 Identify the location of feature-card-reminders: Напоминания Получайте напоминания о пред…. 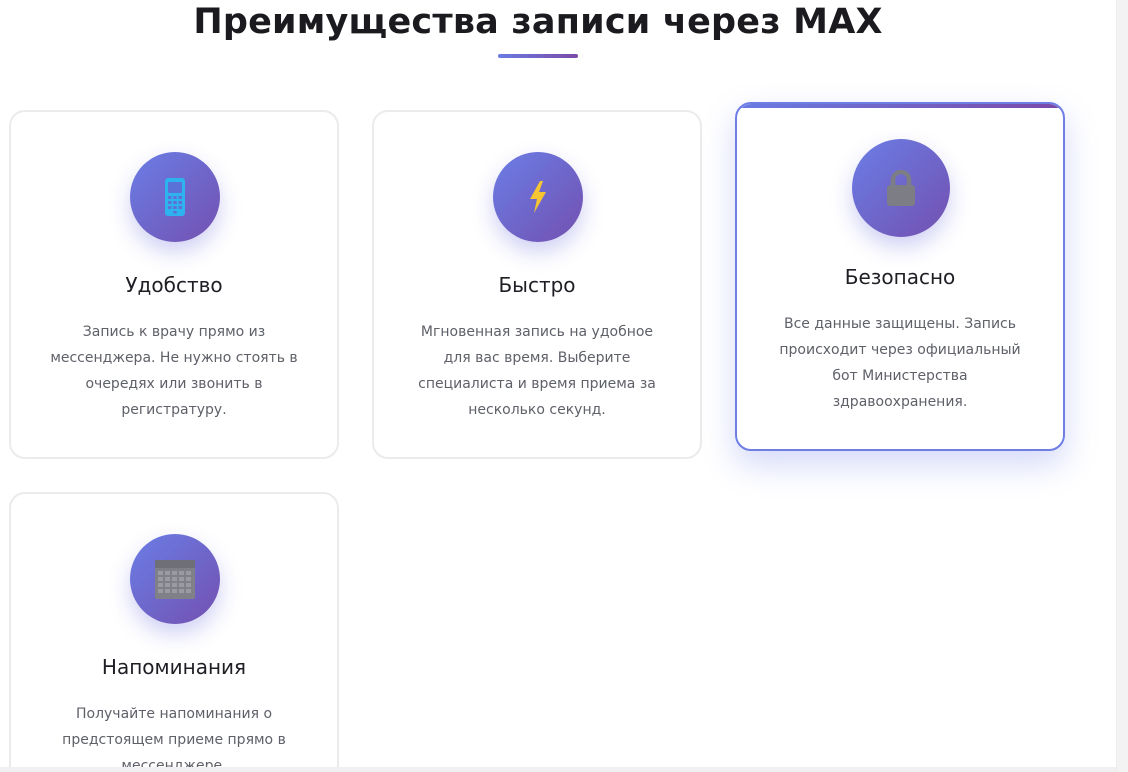
(174, 632).